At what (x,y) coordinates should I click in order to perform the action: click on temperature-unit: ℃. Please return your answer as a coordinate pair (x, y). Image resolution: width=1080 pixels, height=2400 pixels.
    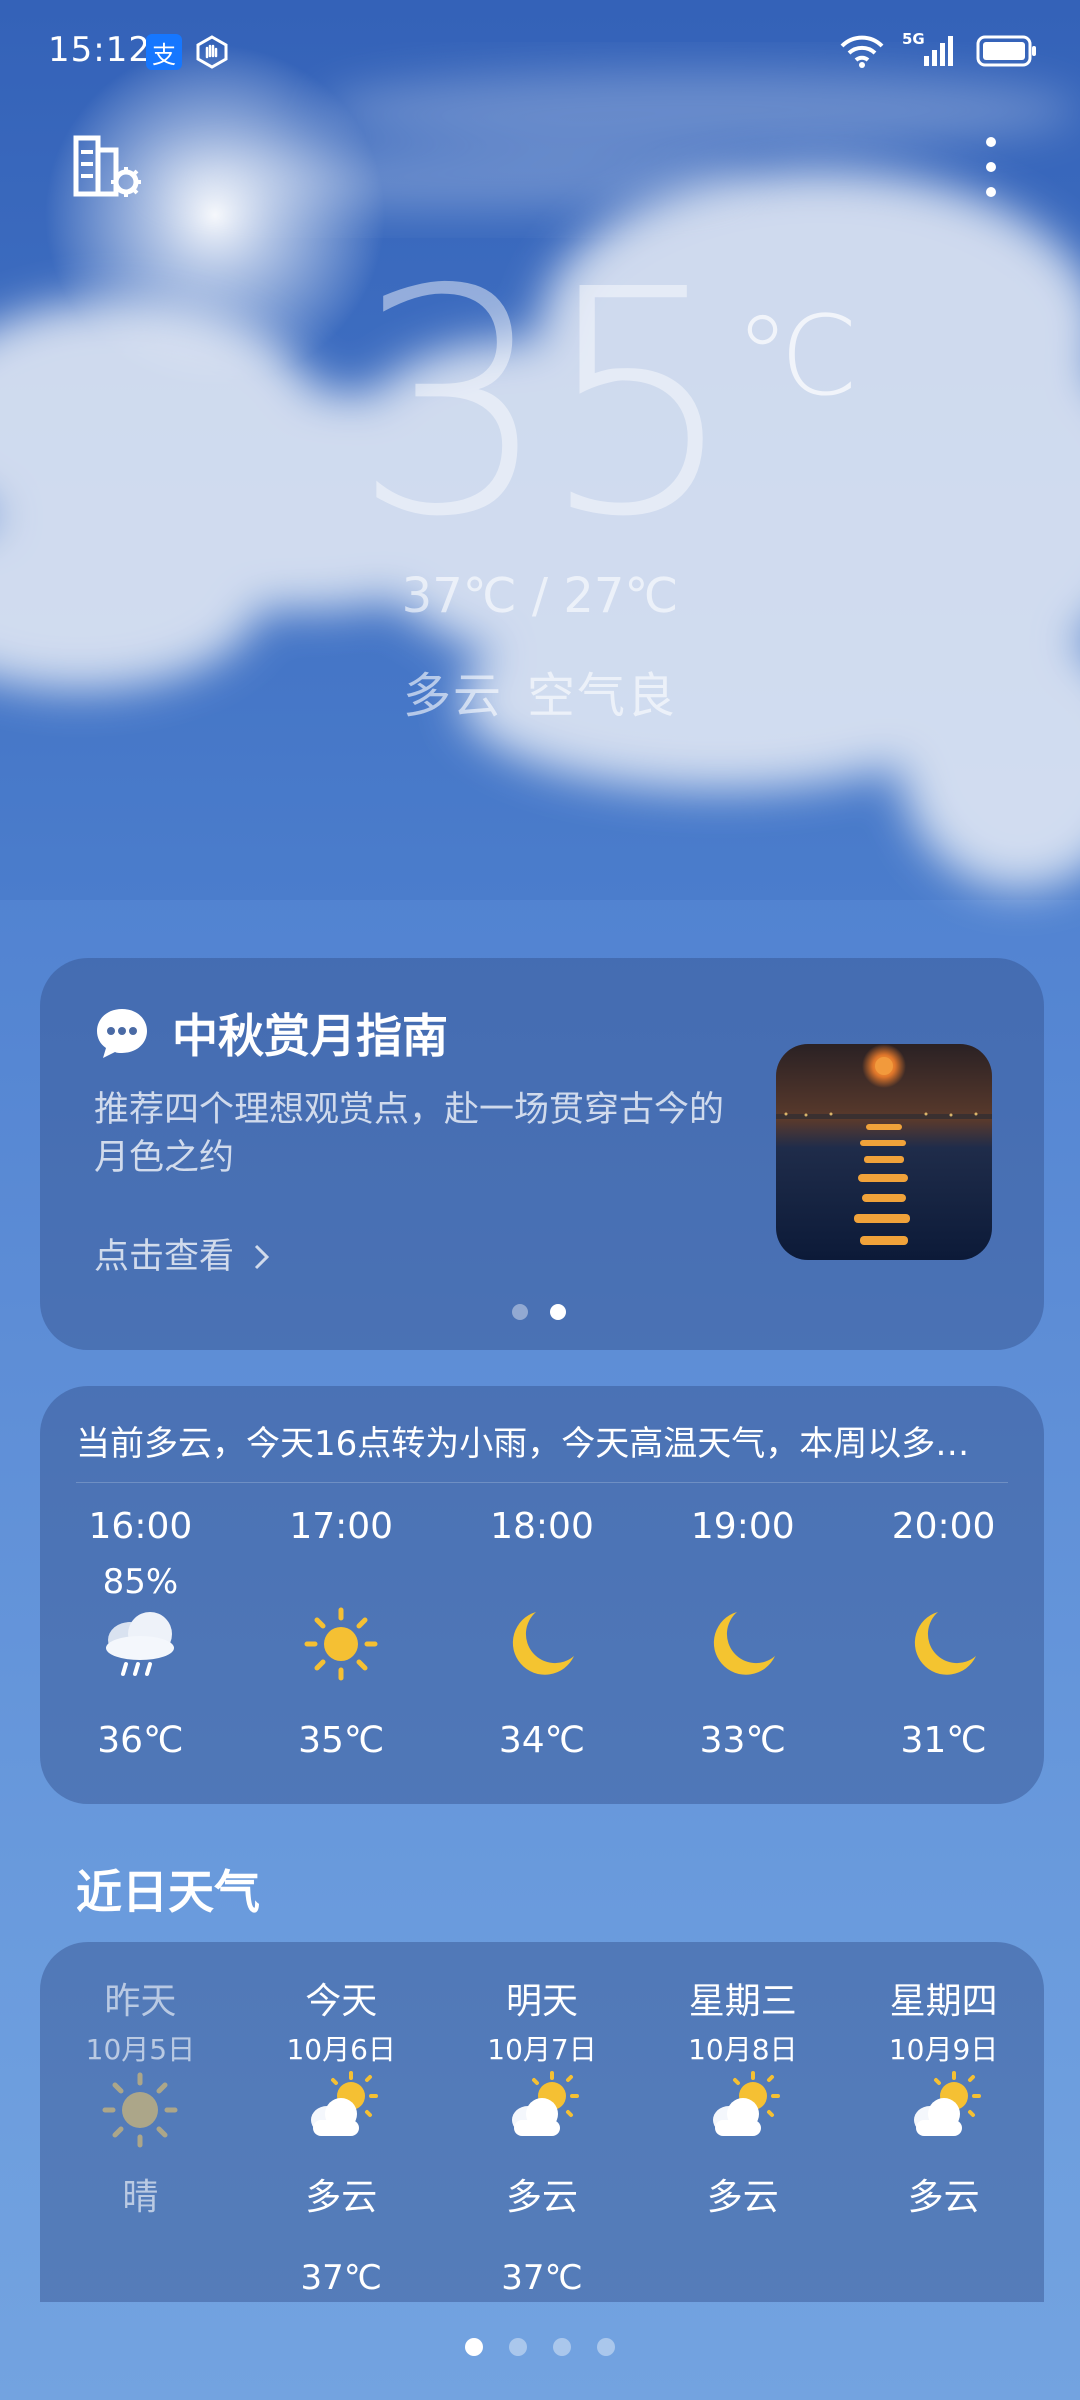
    Looking at the image, I should click on (797, 356).